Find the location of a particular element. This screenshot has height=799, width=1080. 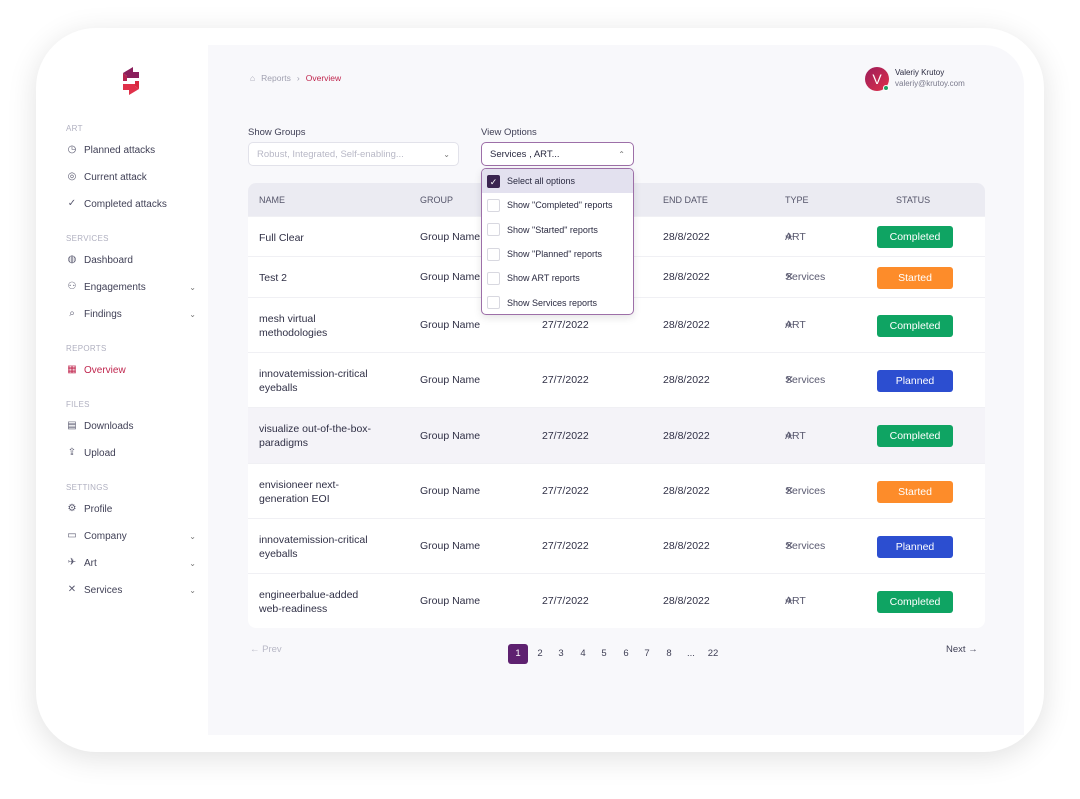

table-icon: ▦ is located at coordinates (72, 369).